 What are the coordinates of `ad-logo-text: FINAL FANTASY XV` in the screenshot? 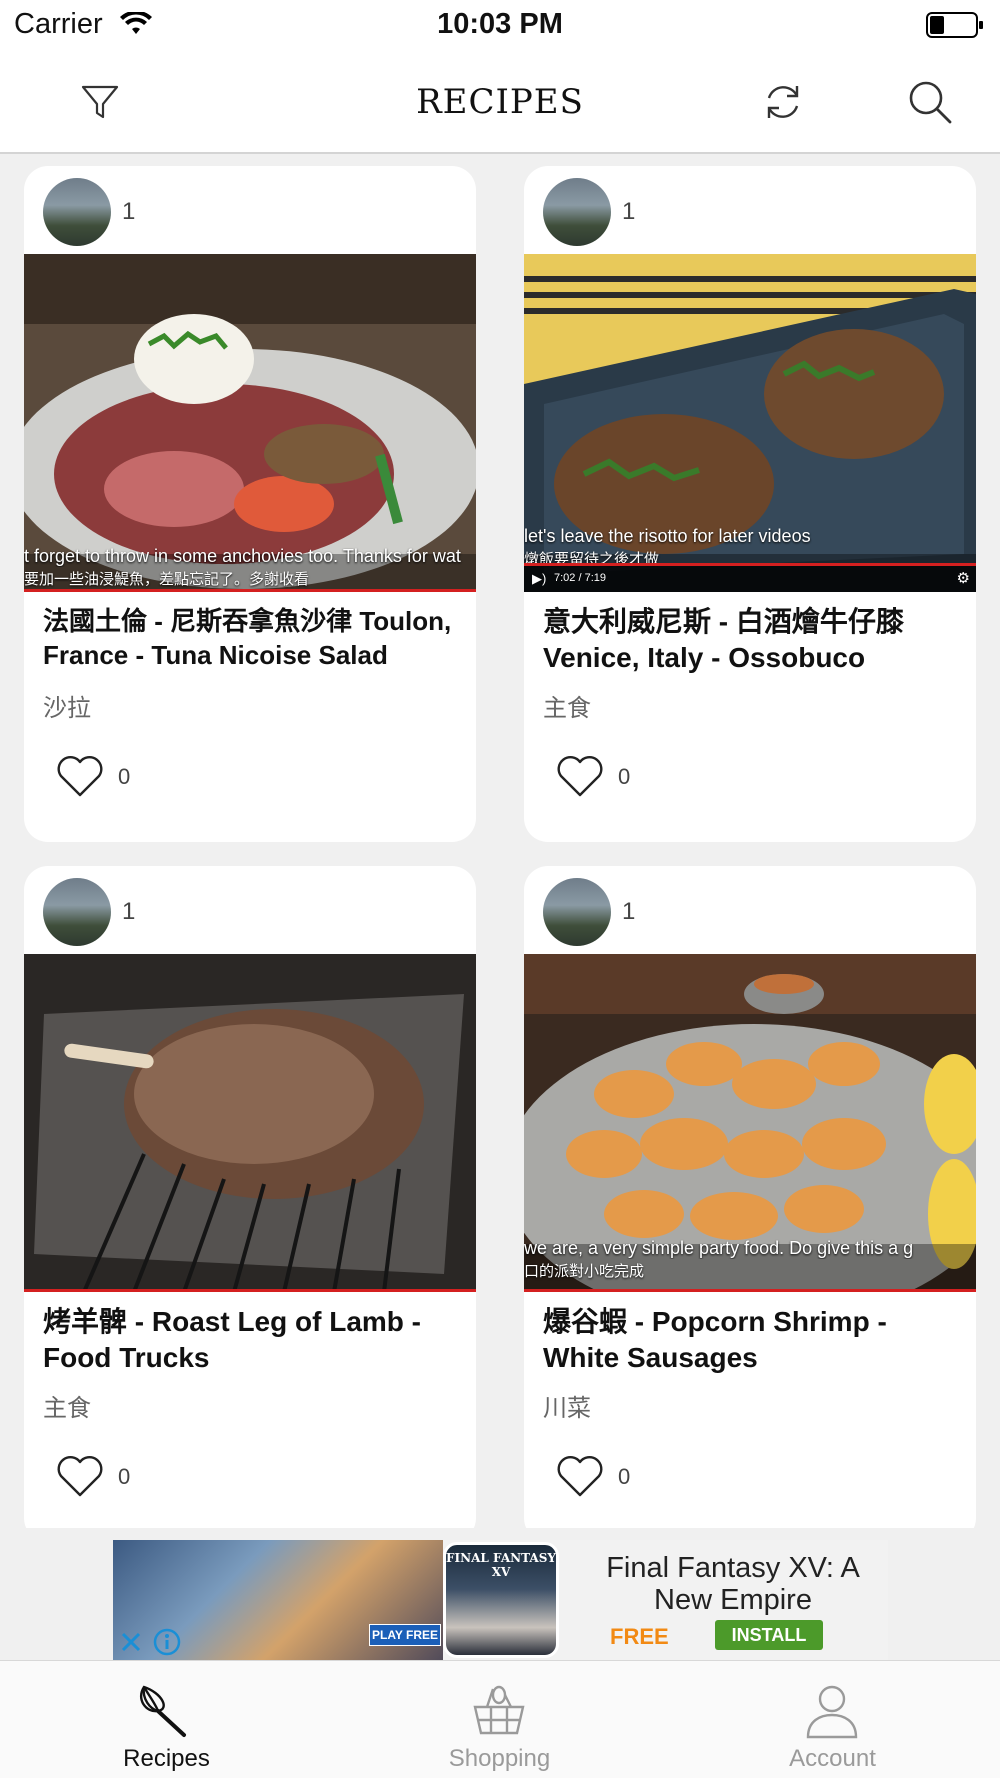 It's located at (501, 1565).